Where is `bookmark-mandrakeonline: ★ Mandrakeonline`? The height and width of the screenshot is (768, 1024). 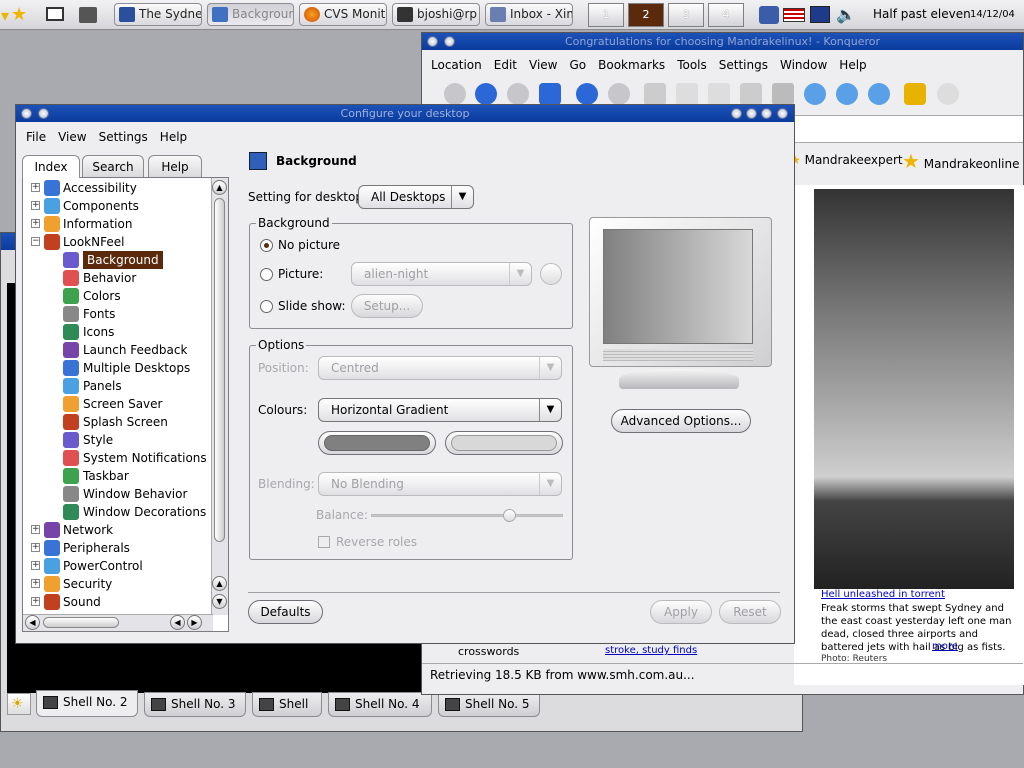
bookmark-mandrakeonline: ★ Mandrakeonline is located at coordinates (961, 161).